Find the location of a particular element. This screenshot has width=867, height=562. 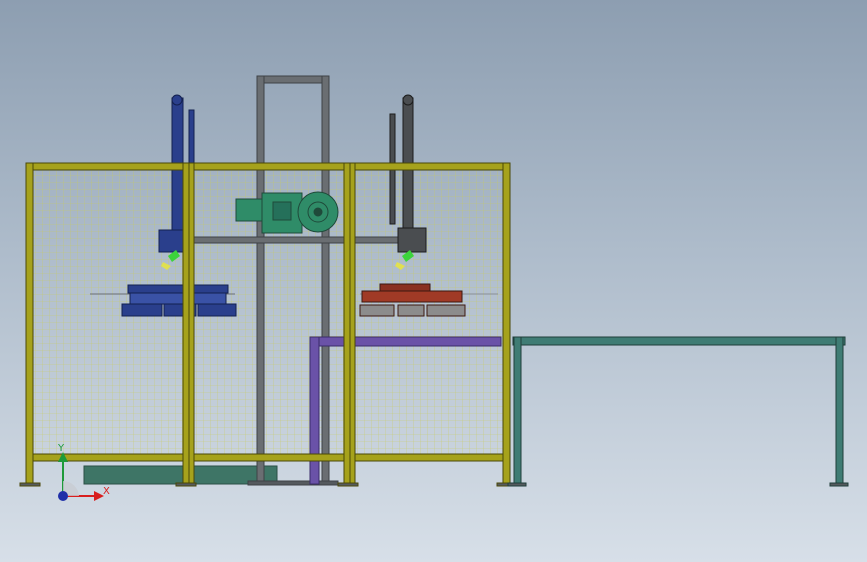

conveyor-frame is located at coordinates (678, 411).